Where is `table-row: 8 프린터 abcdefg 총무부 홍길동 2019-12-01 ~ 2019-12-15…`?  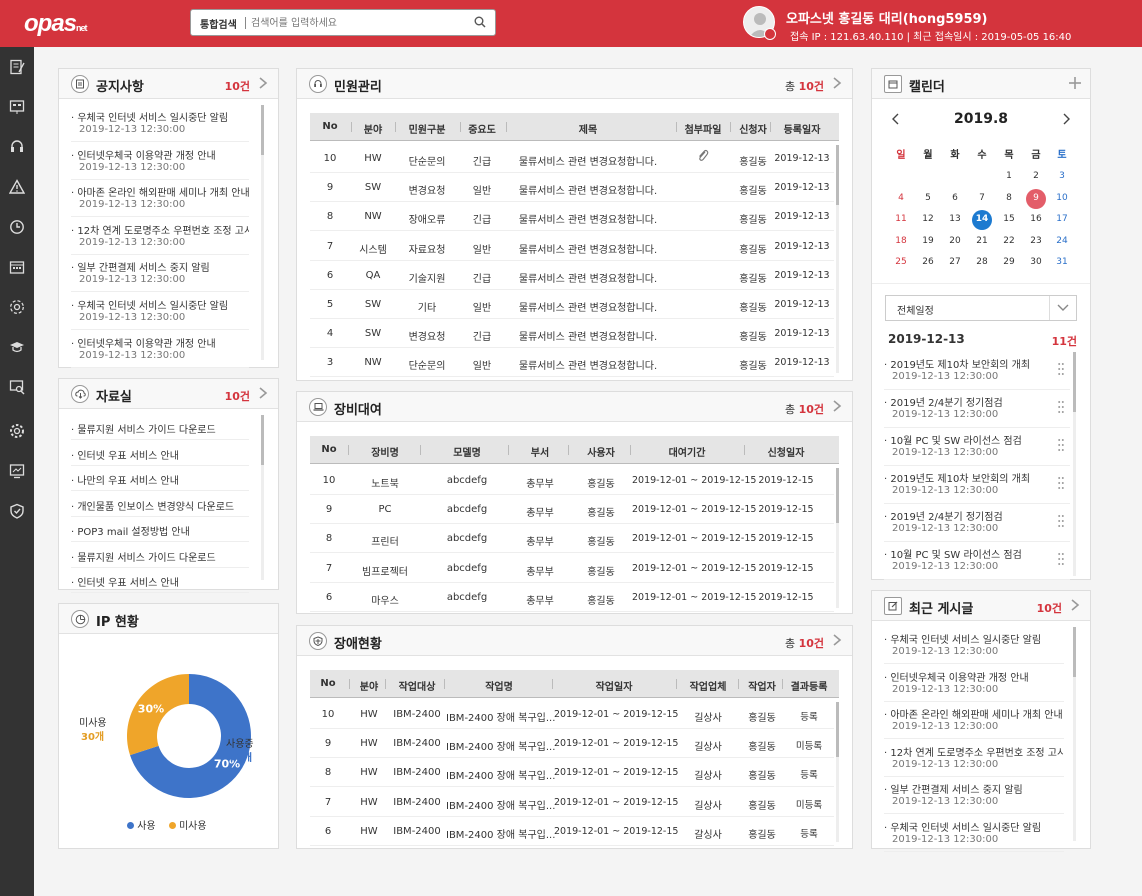 table-row: 8 프린터 abcdefg 총무부 홍길동 2019-12-01 ~ 2019-12-15… is located at coordinates (572, 539).